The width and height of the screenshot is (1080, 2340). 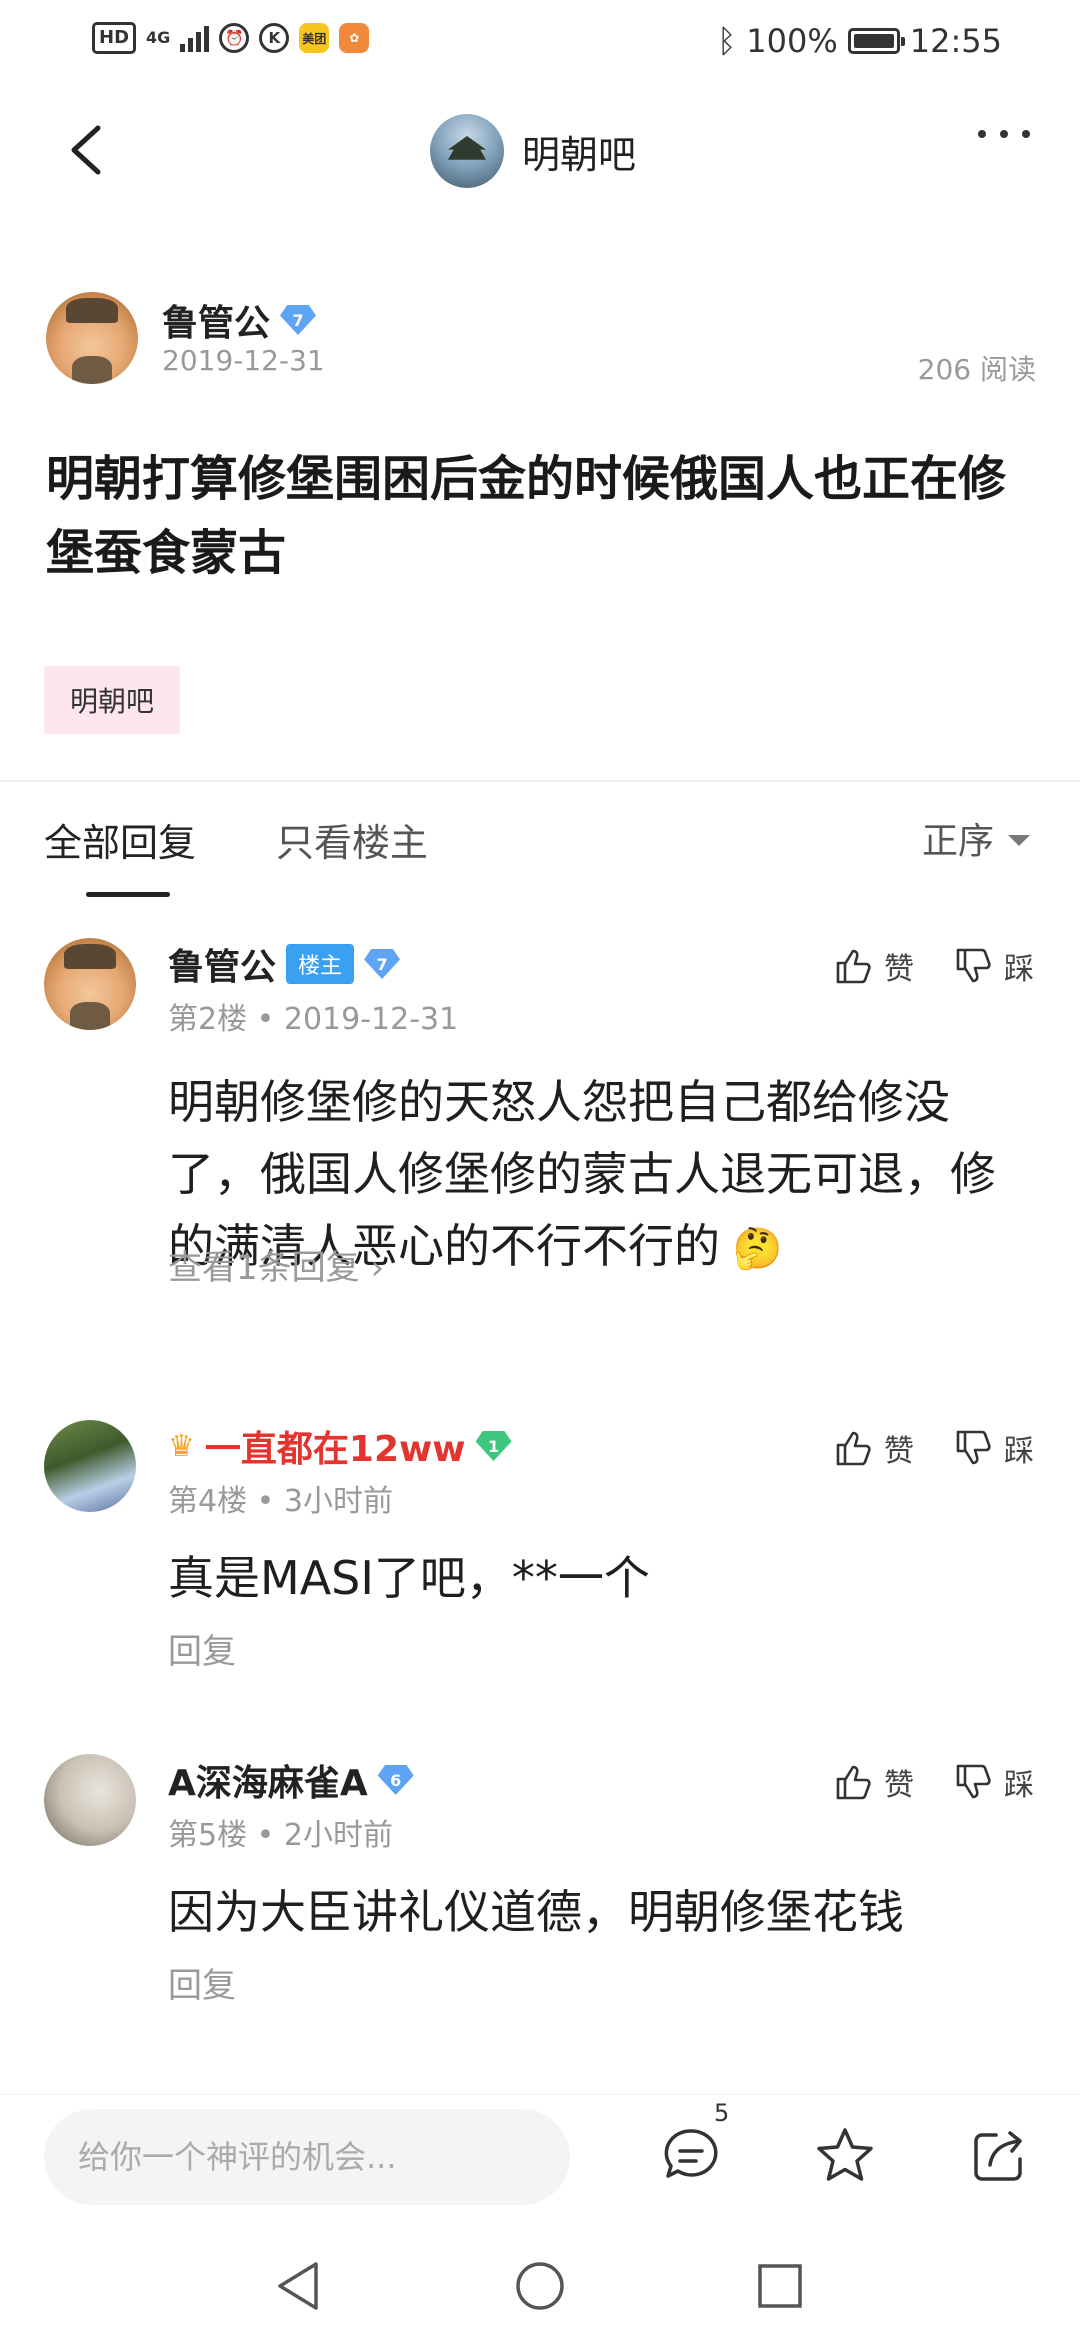 I want to click on tab-all-replies: 全部回复, so click(x=120, y=839).